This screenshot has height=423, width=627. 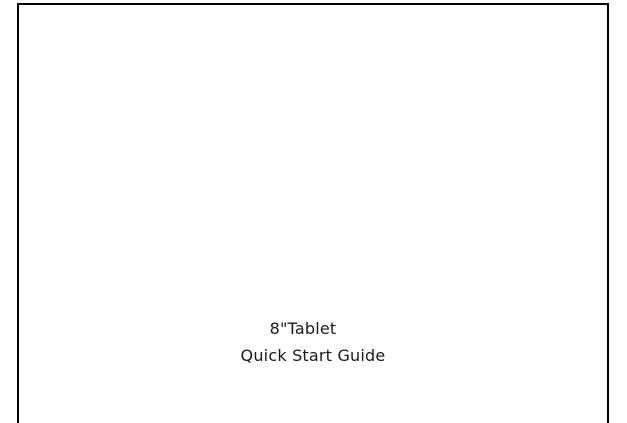 I want to click on guide-title: Quick Start Guide, so click(x=313, y=355).